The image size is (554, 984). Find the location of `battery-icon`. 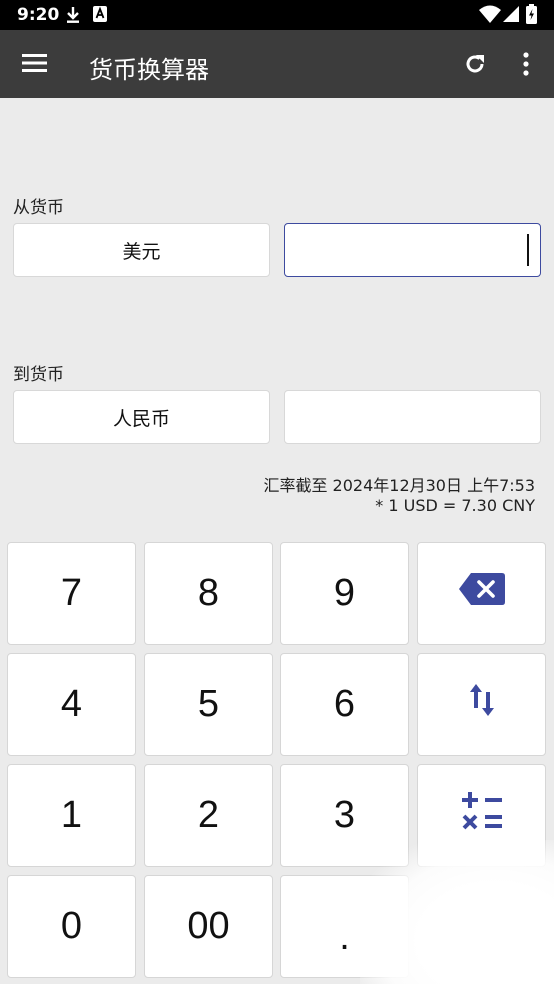

battery-icon is located at coordinates (531, 16).